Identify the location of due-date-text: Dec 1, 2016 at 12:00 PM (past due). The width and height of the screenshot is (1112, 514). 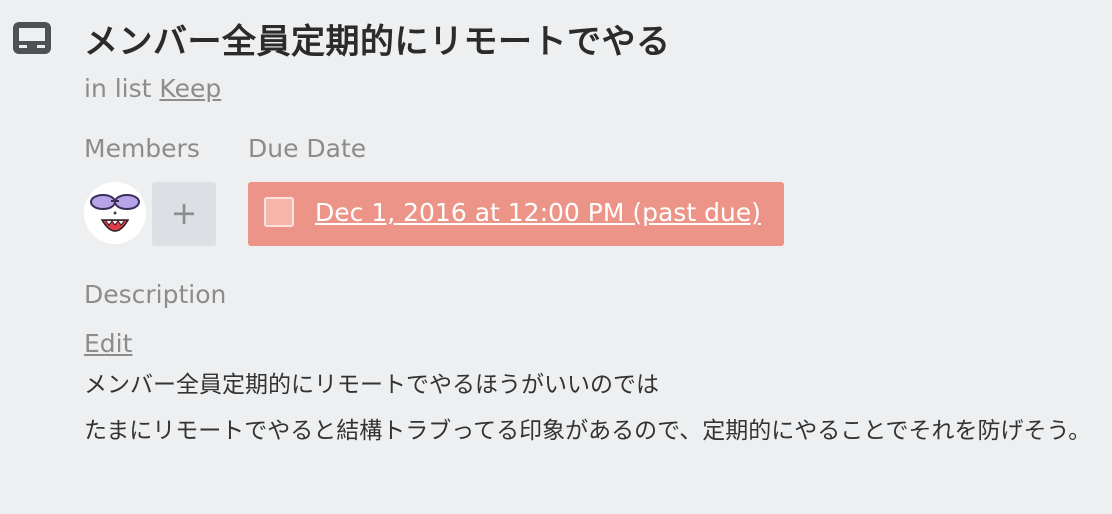
(538, 212).